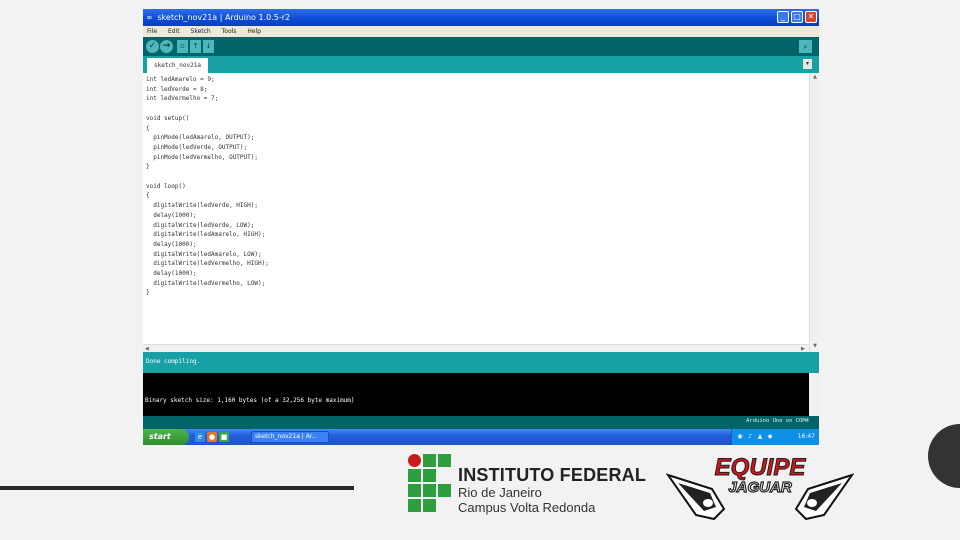 The height and width of the screenshot is (540, 960). I want to click on save-file-button: ↓, so click(208, 46).